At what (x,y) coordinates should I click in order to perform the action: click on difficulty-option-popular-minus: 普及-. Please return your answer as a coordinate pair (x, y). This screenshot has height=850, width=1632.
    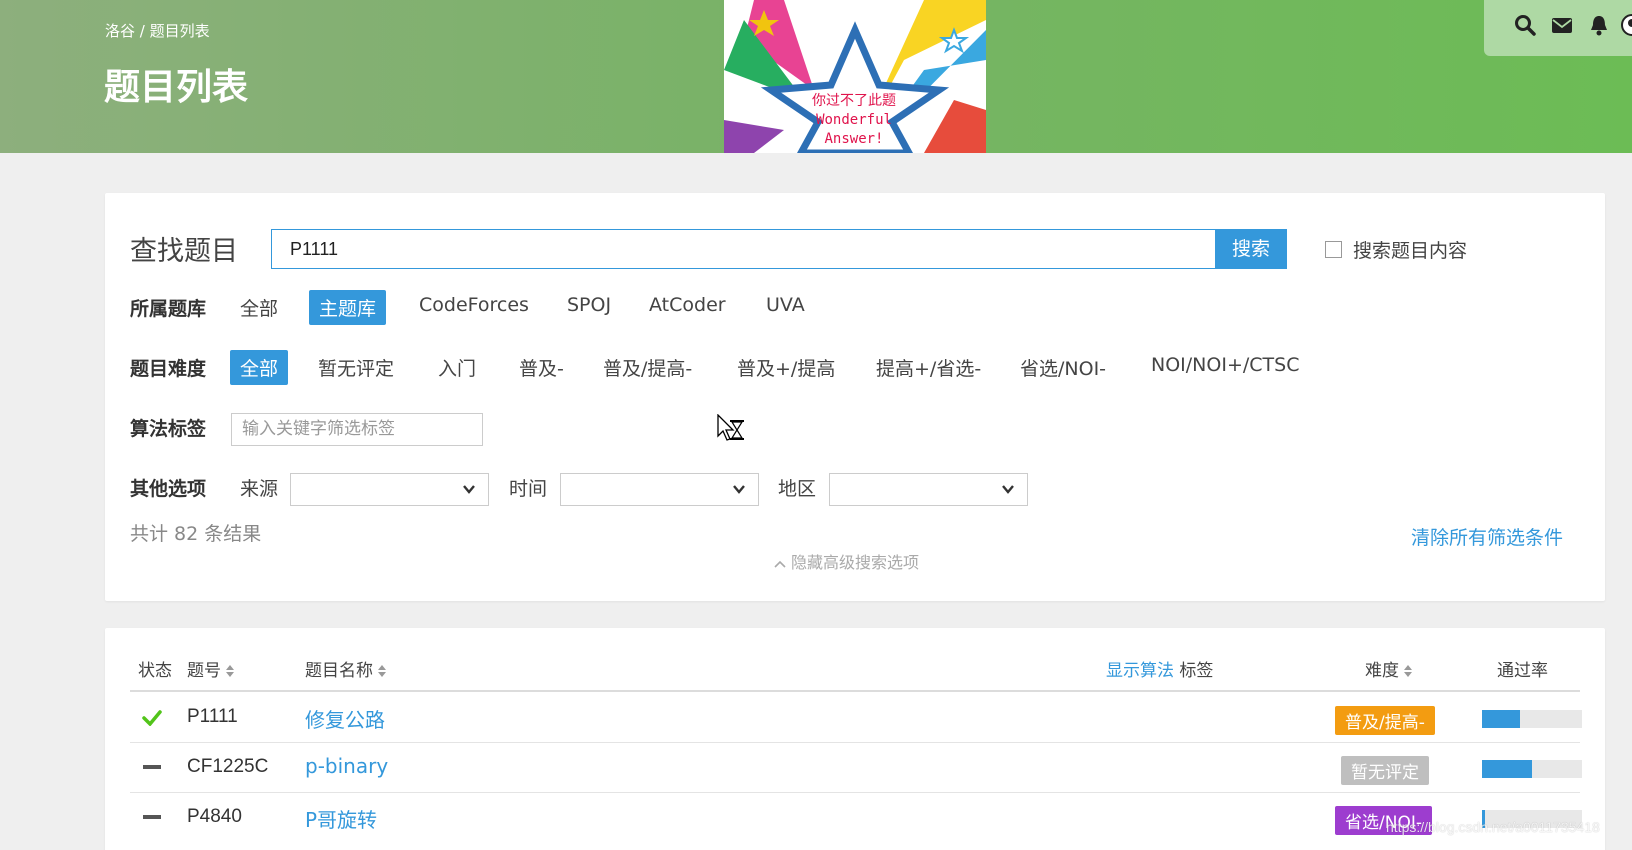
    Looking at the image, I should click on (541, 367).